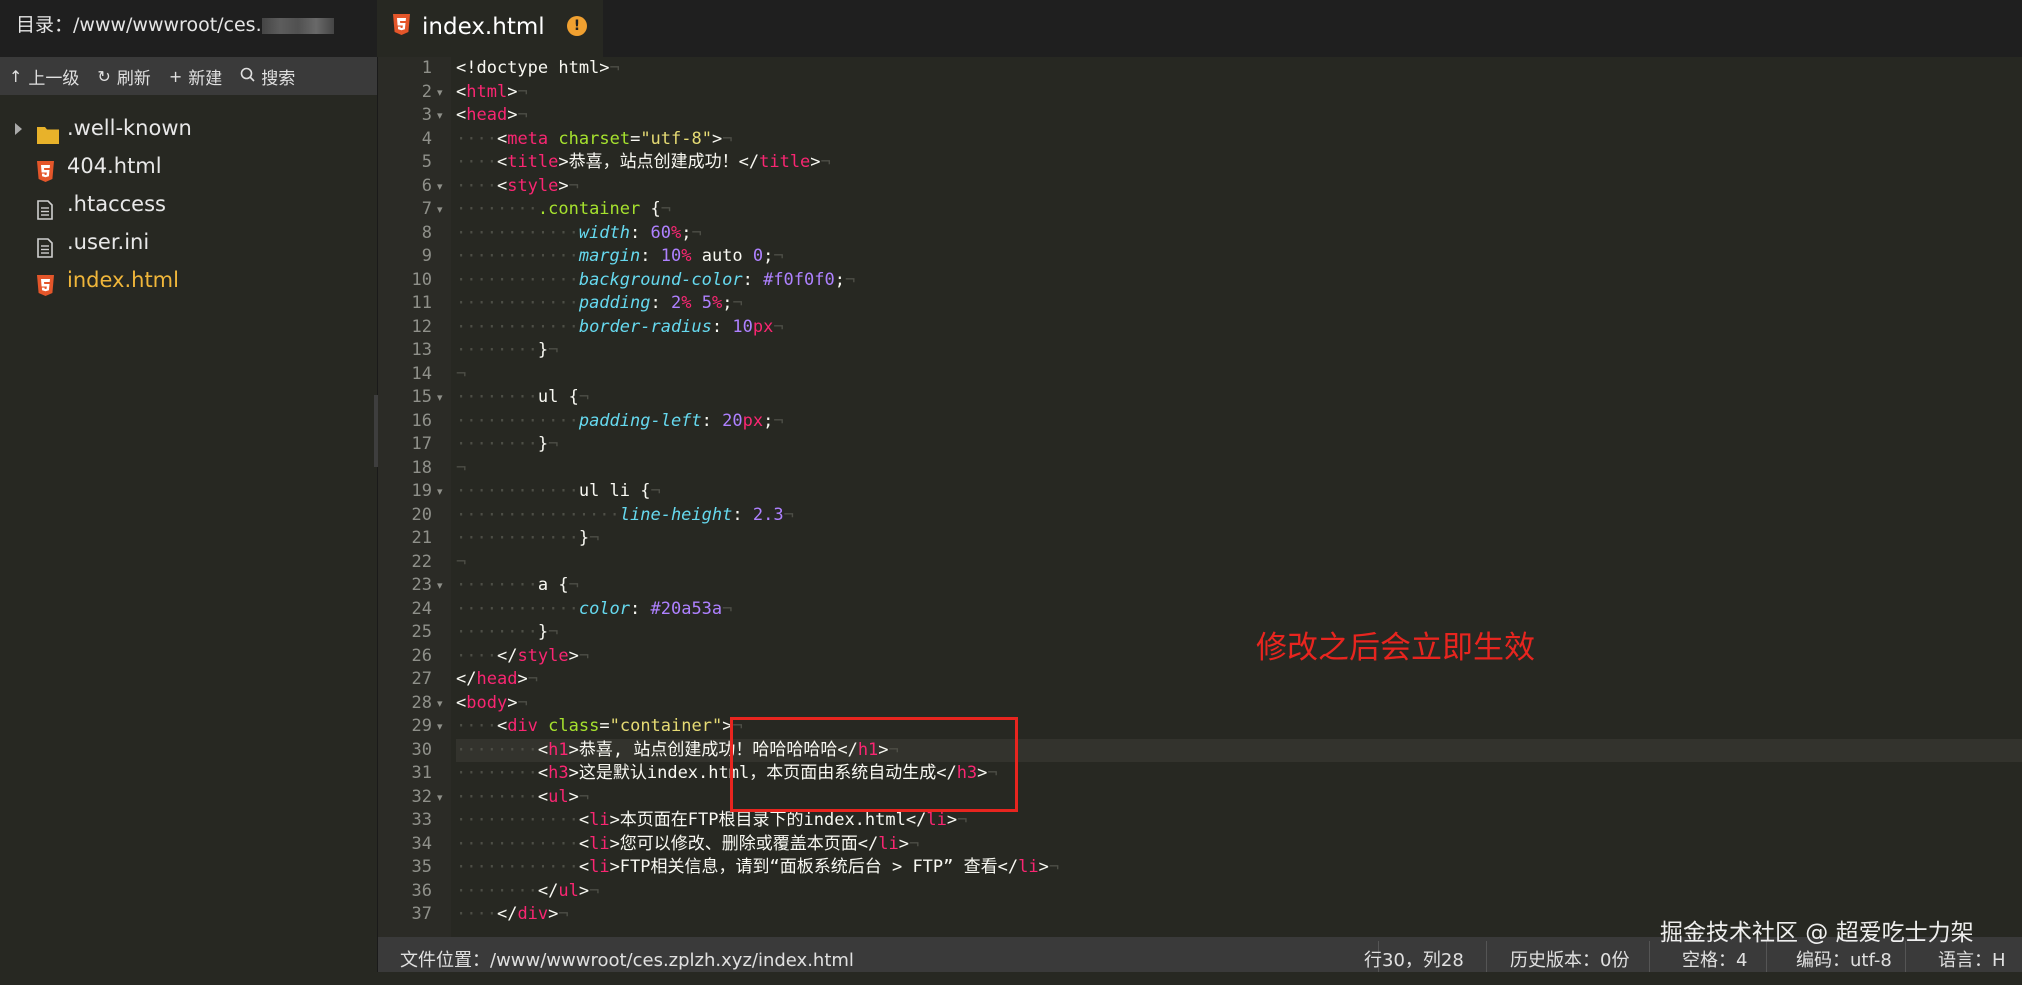 Image resolution: width=2022 pixels, height=985 pixels. Describe the element at coordinates (512, 915) in the screenshot. I see `code-line: ····</div>¬` at that location.